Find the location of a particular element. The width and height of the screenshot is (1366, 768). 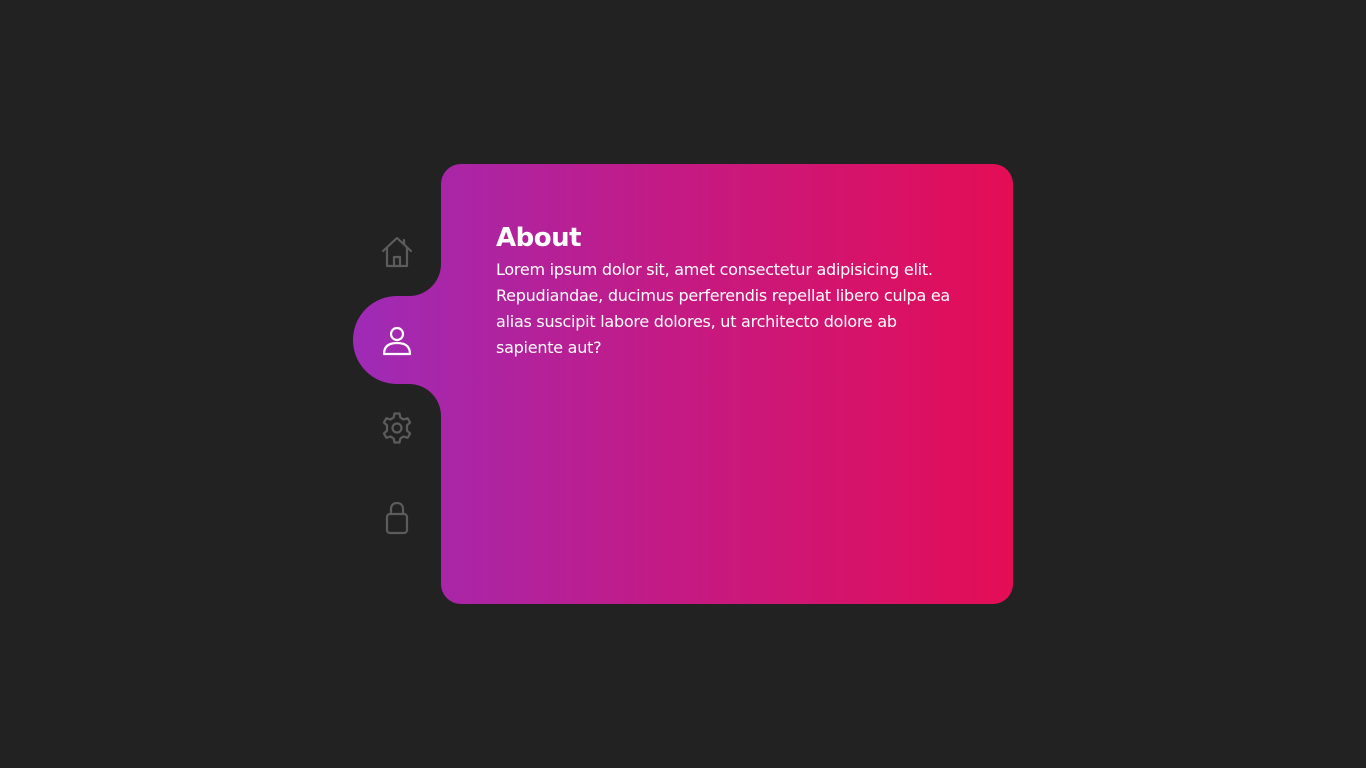

gear-icon is located at coordinates (397, 428).